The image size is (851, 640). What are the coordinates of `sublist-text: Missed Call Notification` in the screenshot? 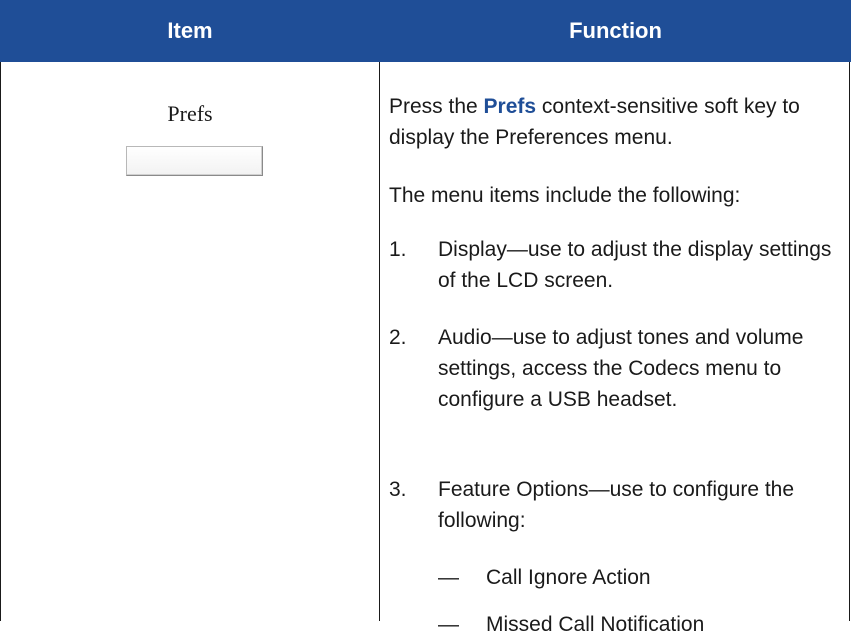 It's located at (595, 624).